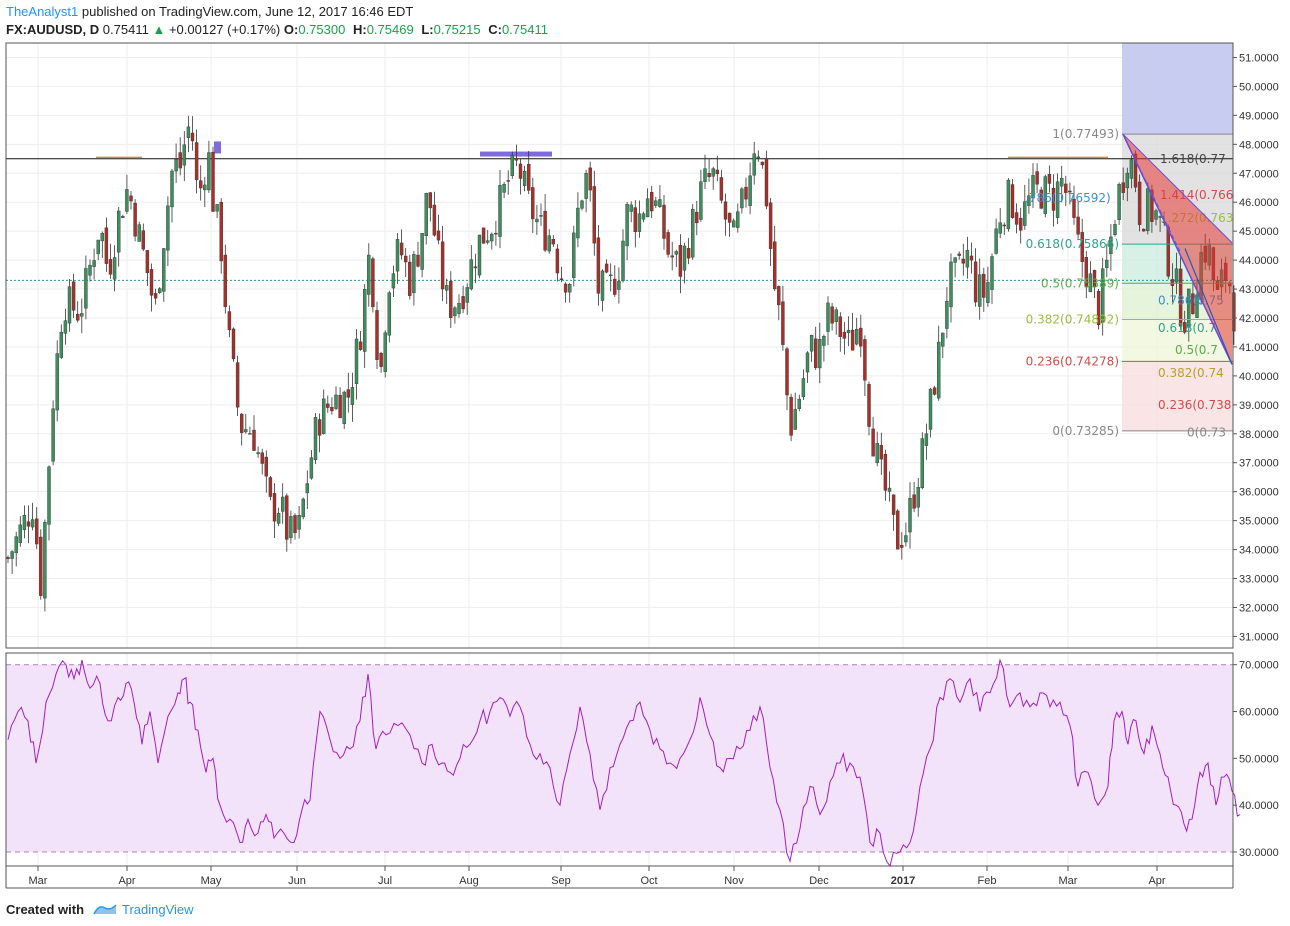 This screenshot has width=1290, height=926. What do you see at coordinates (819, 881) in the screenshot?
I see `time-tick-label: Dec` at bounding box center [819, 881].